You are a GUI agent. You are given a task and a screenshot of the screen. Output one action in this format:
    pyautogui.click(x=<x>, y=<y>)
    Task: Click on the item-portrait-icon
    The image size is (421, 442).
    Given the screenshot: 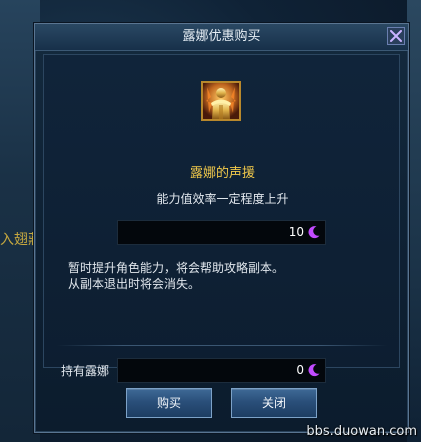 What is the action you would take?
    pyautogui.click(x=221, y=101)
    